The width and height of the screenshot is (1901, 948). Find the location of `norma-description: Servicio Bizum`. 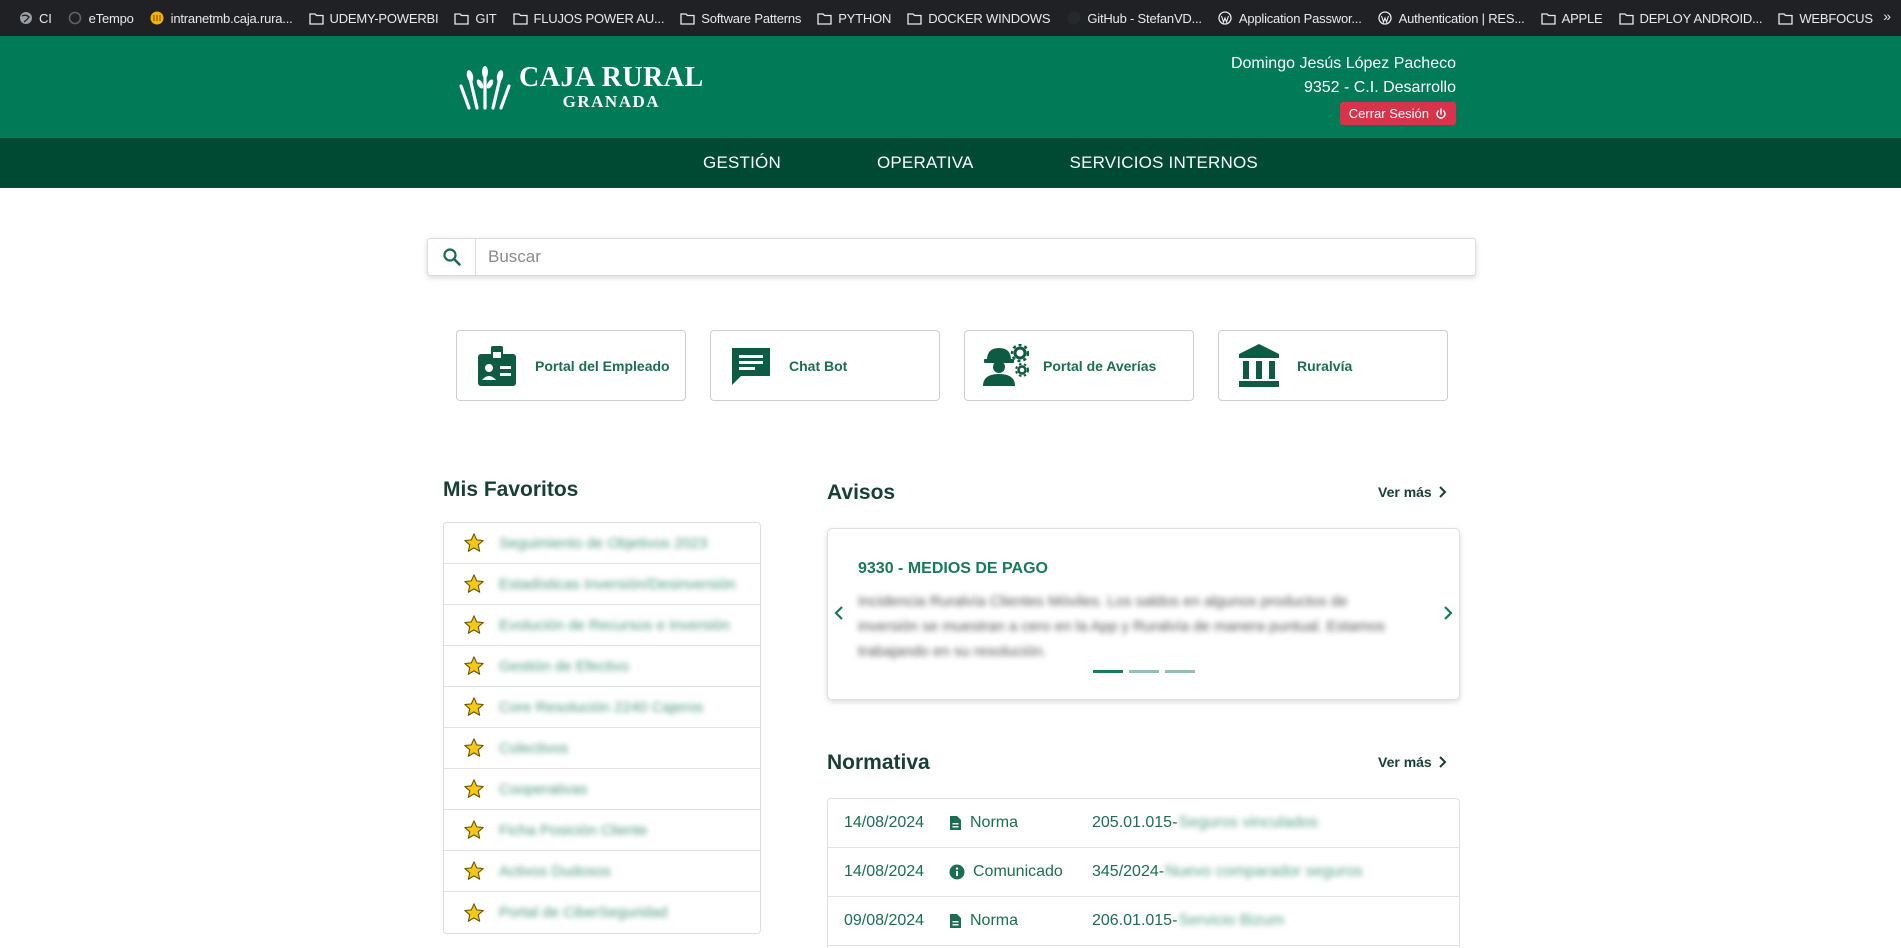

norma-description: Servicio Bizum is located at coordinates (1231, 920).